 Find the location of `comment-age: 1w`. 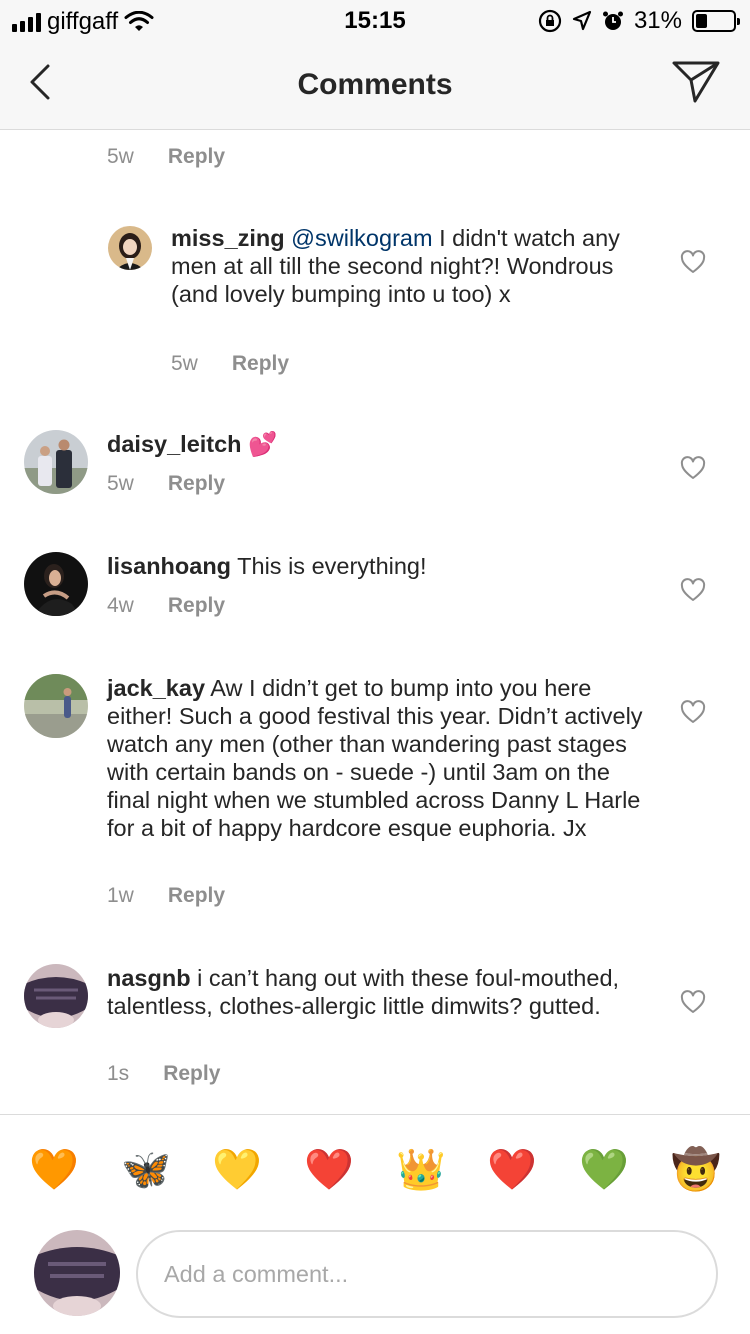

comment-age: 1w is located at coordinates (120, 895).